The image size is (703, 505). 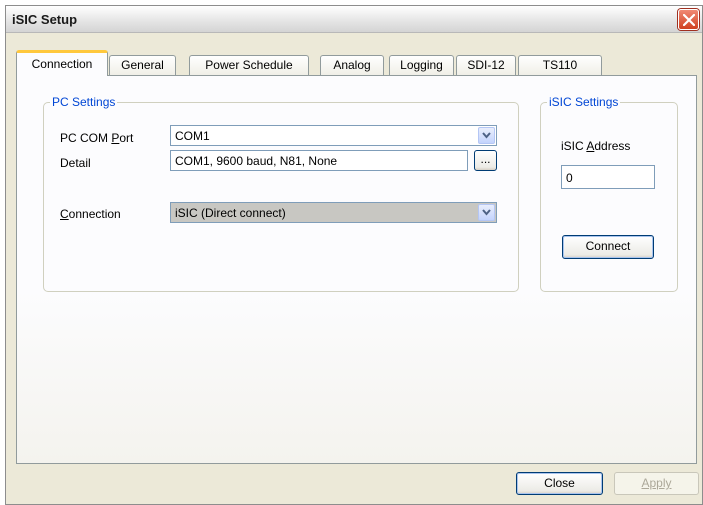 What do you see at coordinates (142, 65) in the screenshot?
I see `tab-general: General` at bounding box center [142, 65].